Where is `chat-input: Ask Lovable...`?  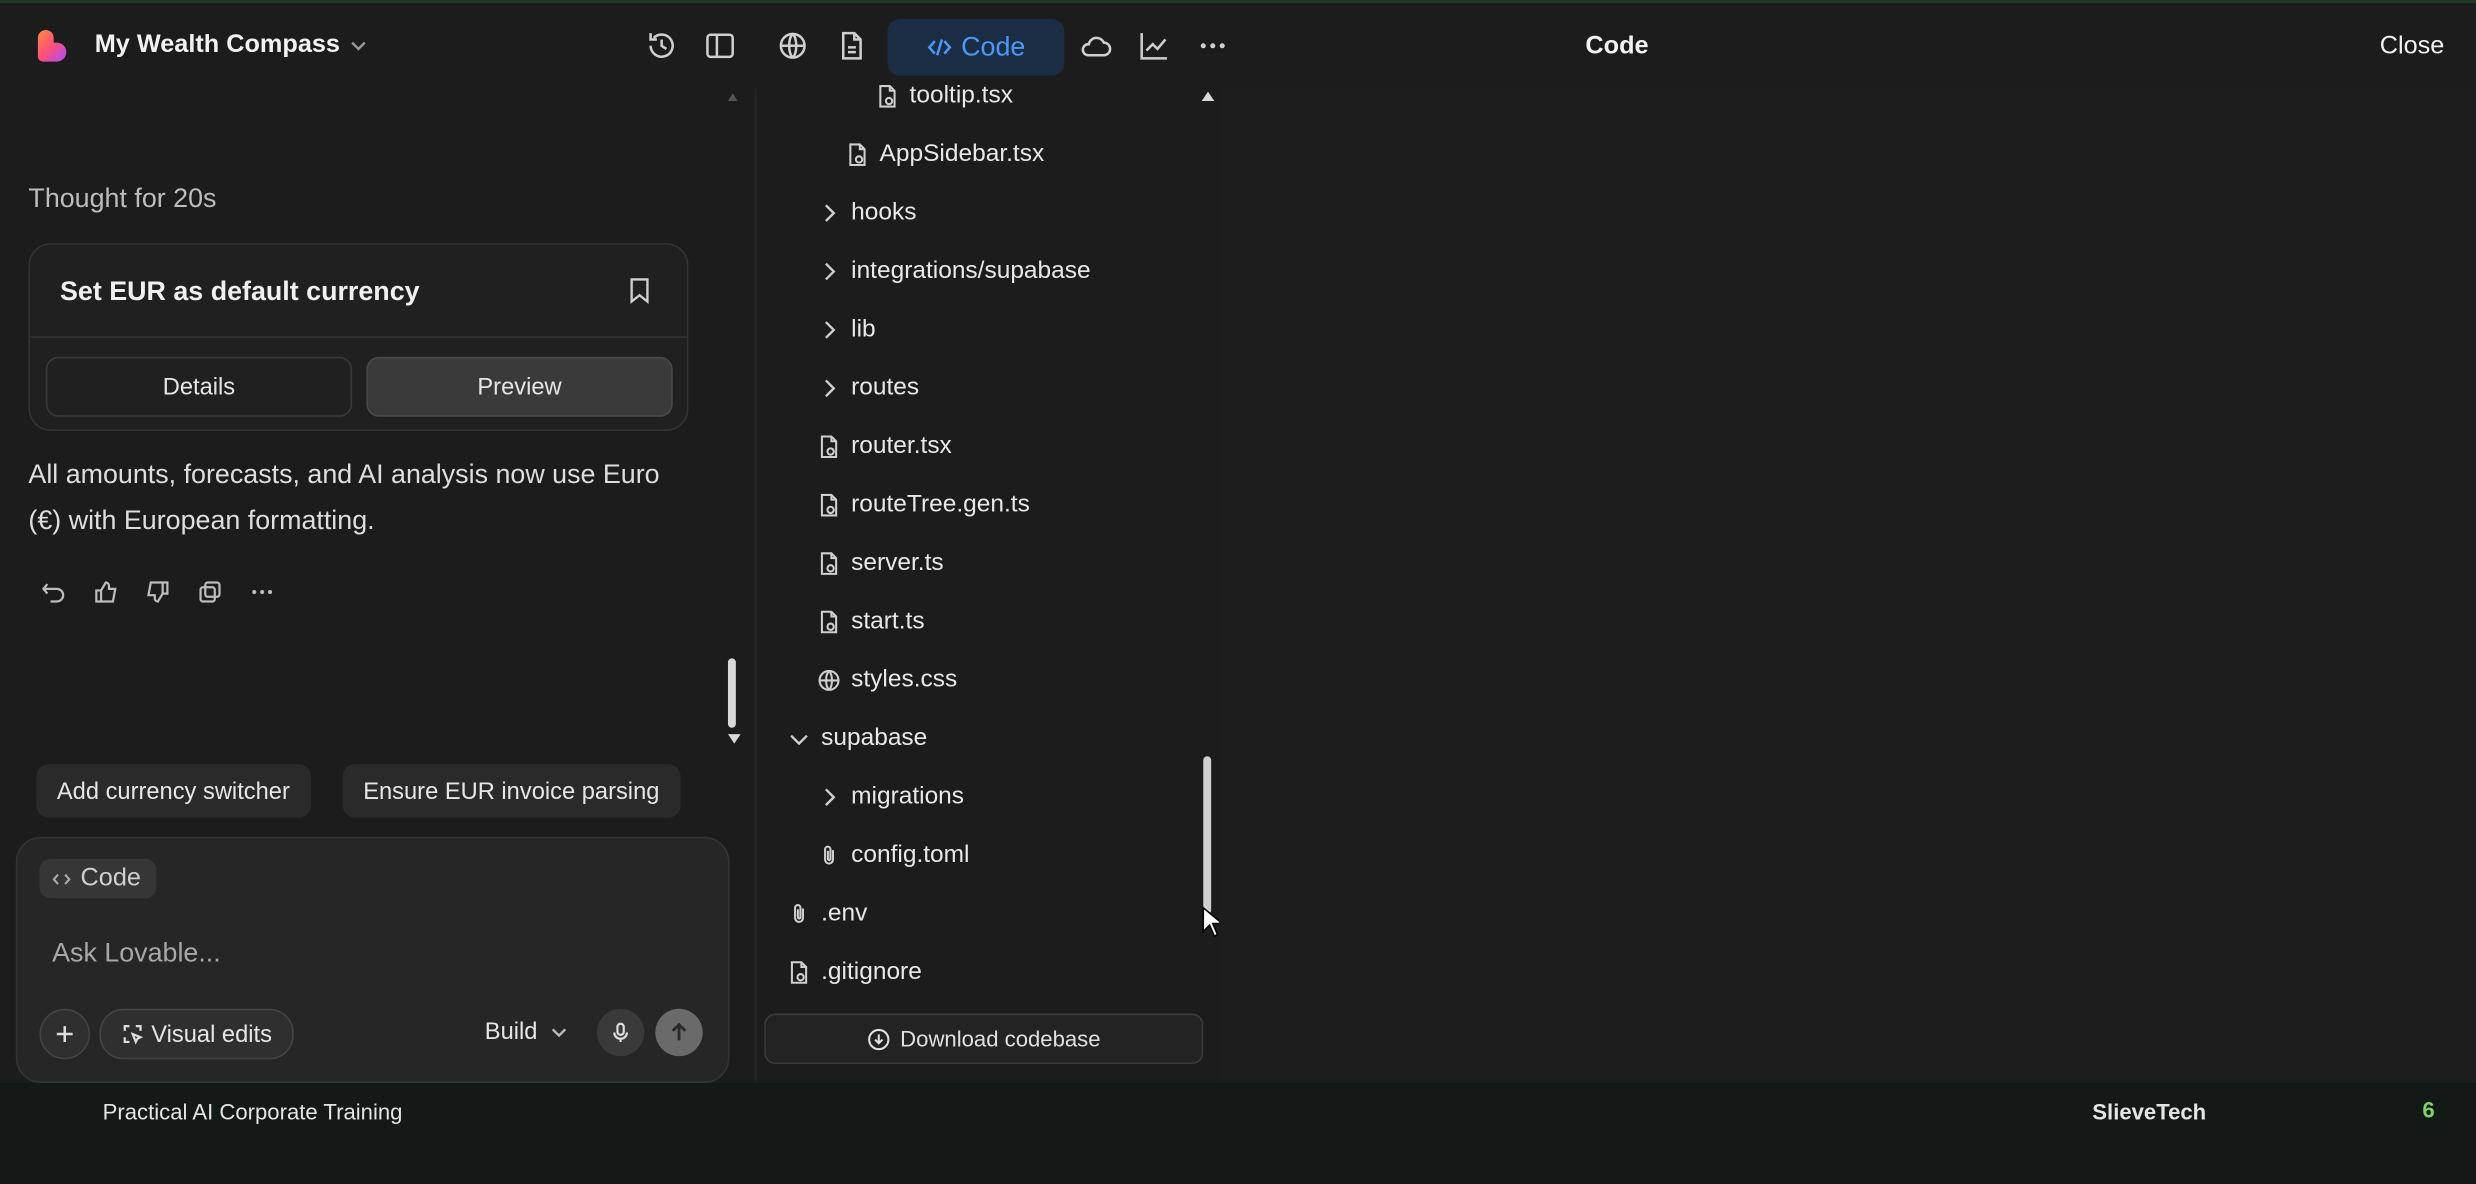
chat-input: Ask Lovable... is located at coordinates (136, 954).